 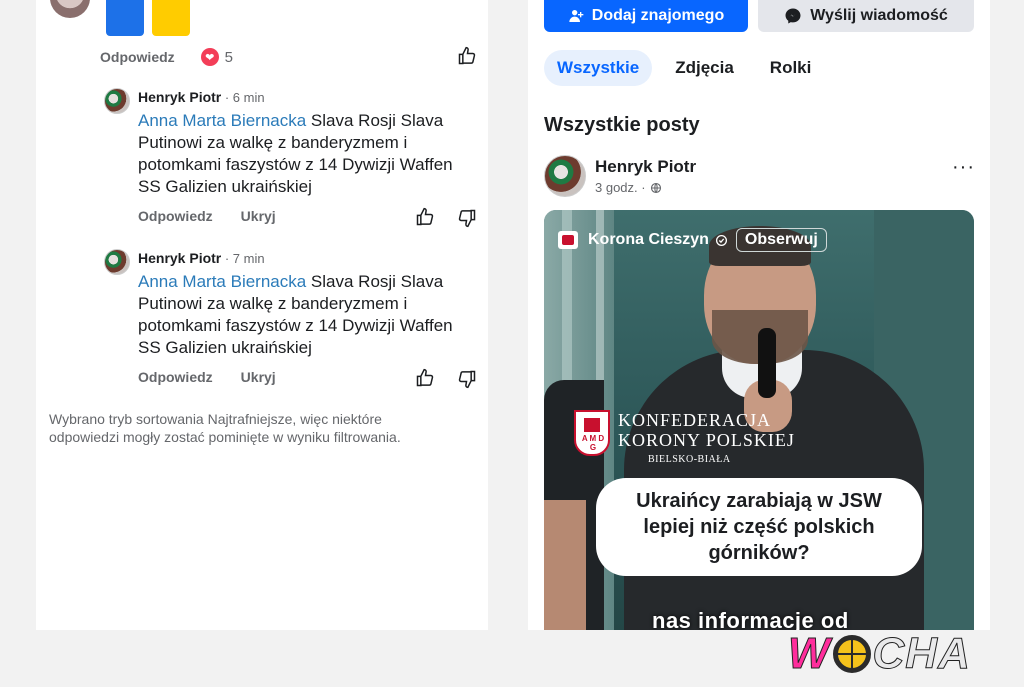 I want to click on coat-of-arms-icon: A M D G, so click(x=592, y=433).